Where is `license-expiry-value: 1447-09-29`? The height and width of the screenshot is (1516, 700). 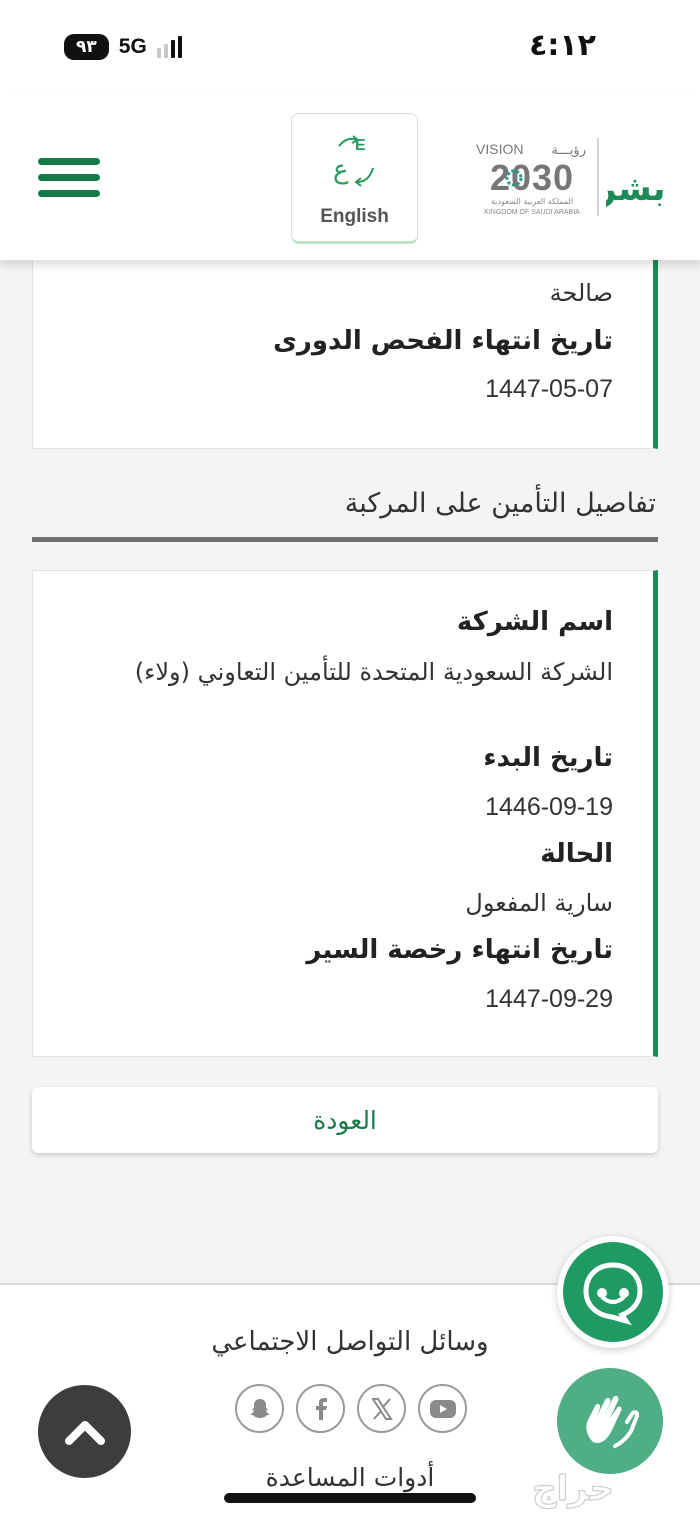 license-expiry-value: 1447-09-29 is located at coordinates (549, 999).